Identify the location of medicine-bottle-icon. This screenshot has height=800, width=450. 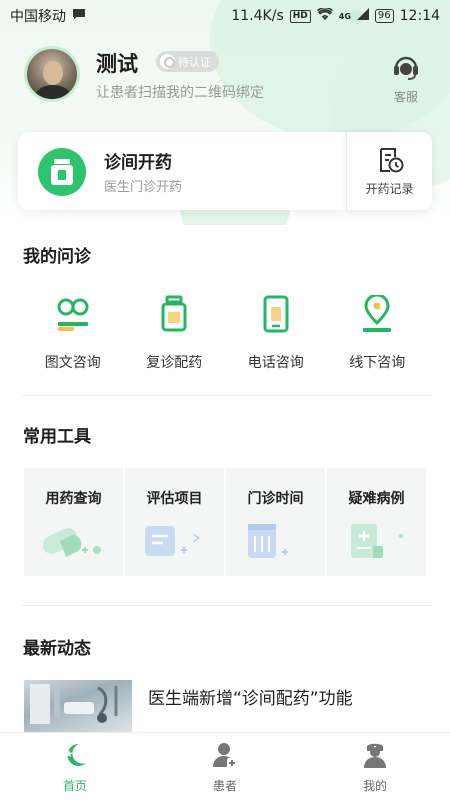
(175, 314).